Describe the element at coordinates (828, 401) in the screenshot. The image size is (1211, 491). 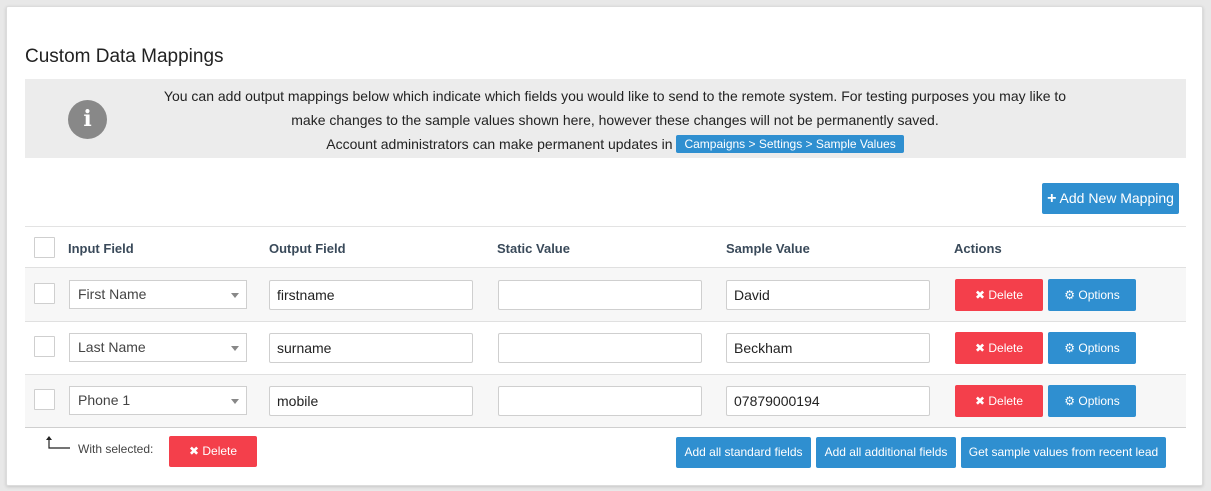
I see `sample-value-input: 07879000194` at that location.